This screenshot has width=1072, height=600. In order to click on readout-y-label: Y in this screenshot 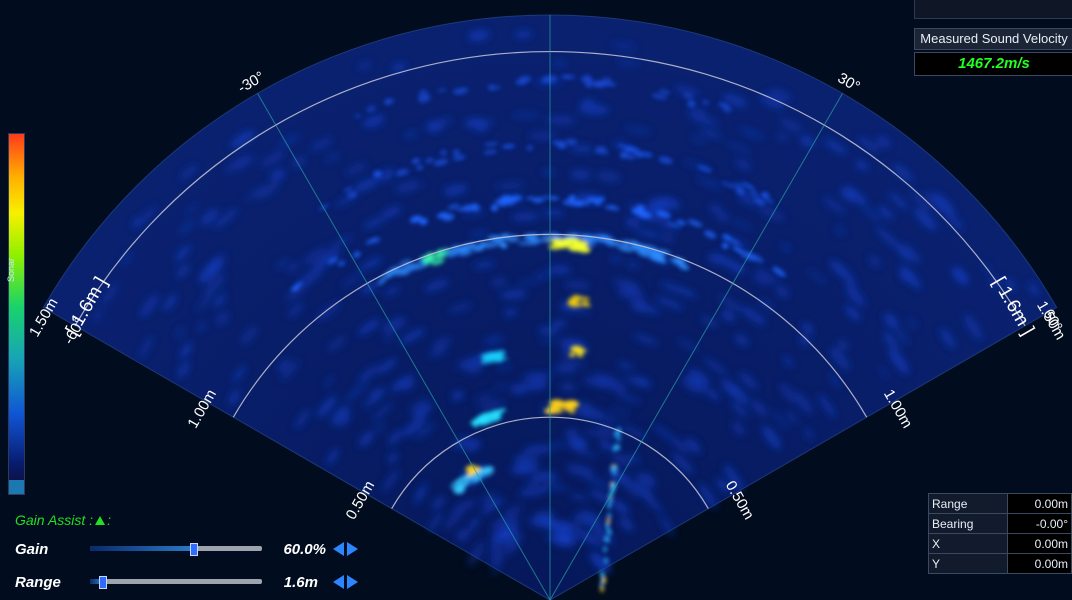, I will do `click(968, 563)`.